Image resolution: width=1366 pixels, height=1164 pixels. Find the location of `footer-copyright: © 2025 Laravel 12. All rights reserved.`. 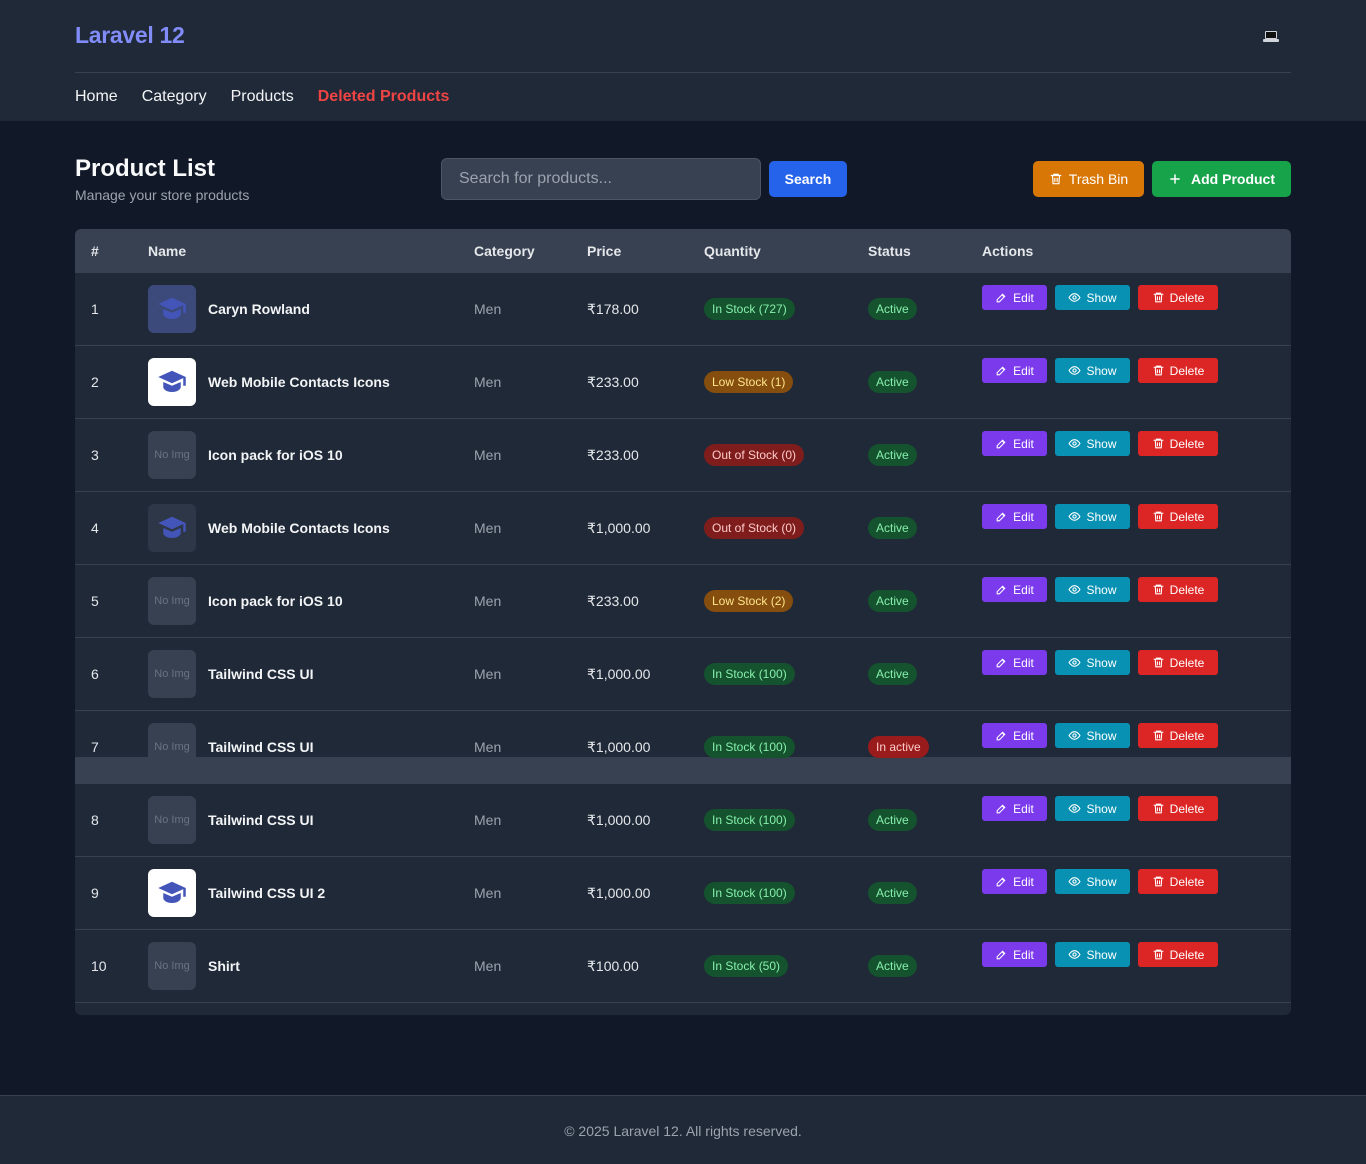

footer-copyright: © 2025 Laravel 12. All rights reserved. is located at coordinates (683, 1131).